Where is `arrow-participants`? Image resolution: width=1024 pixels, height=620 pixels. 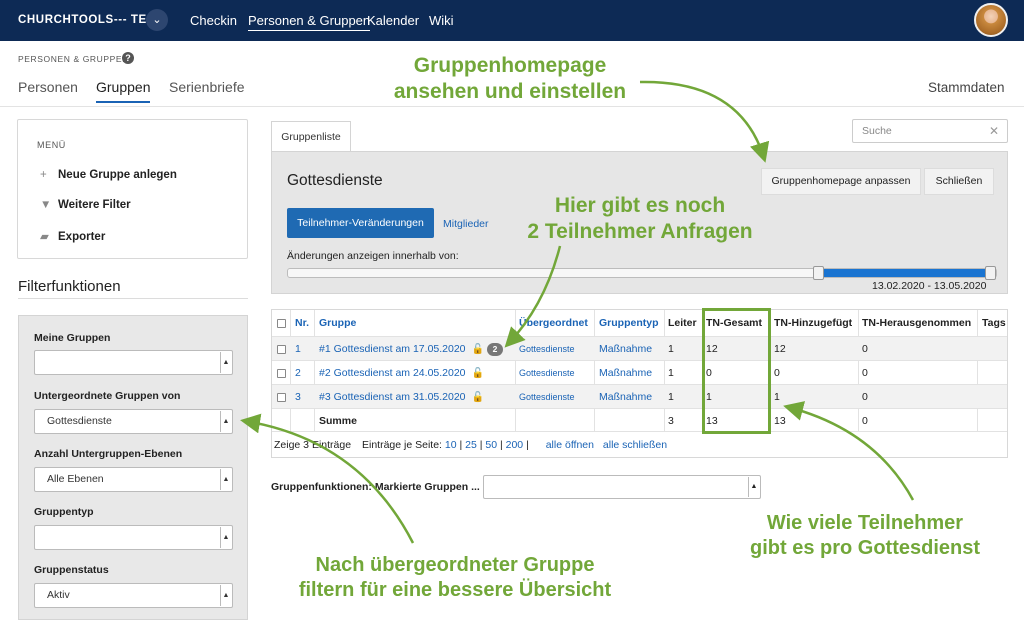
arrow-participants is located at coordinates (849, 451).